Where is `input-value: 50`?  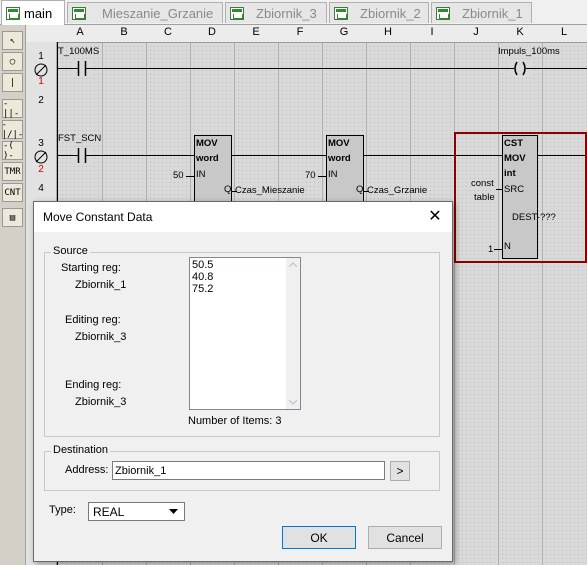 input-value: 50 is located at coordinates (178, 175).